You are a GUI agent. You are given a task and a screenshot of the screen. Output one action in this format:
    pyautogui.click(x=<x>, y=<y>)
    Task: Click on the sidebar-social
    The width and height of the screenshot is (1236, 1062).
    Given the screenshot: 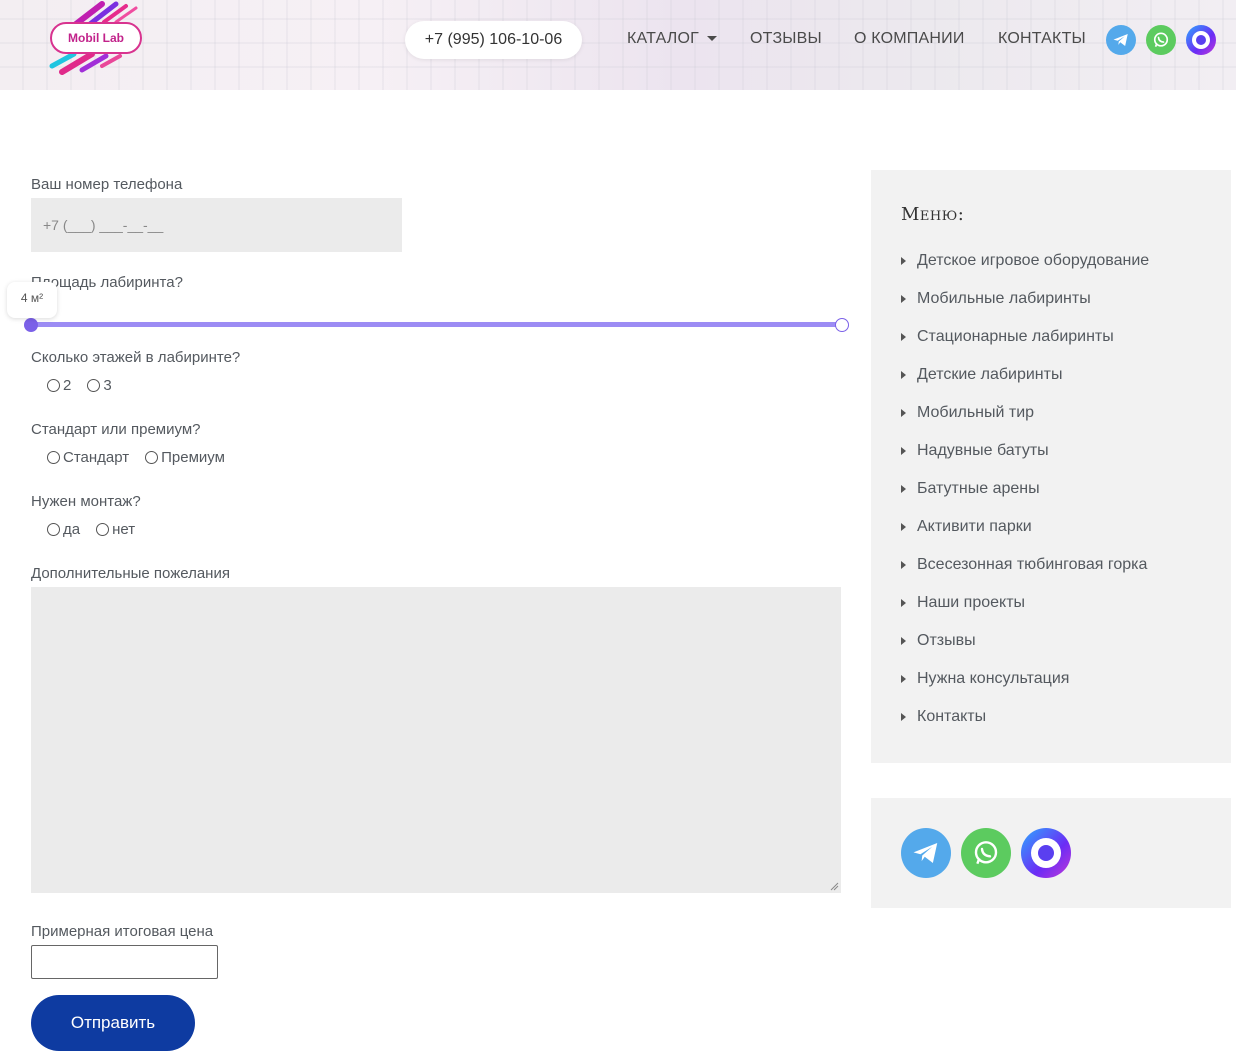 What is the action you would take?
    pyautogui.click(x=1051, y=853)
    